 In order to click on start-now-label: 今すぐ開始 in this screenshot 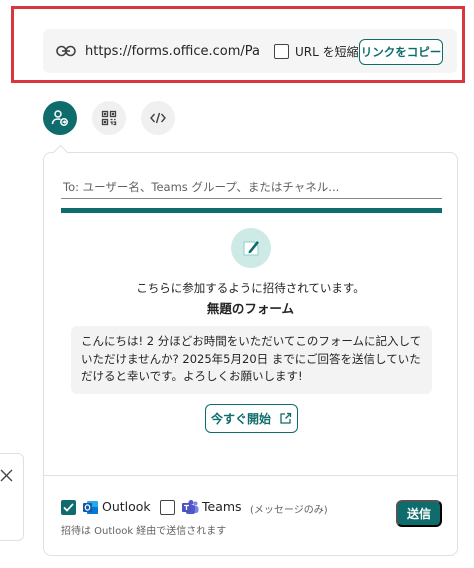, I will do `click(240, 419)`.